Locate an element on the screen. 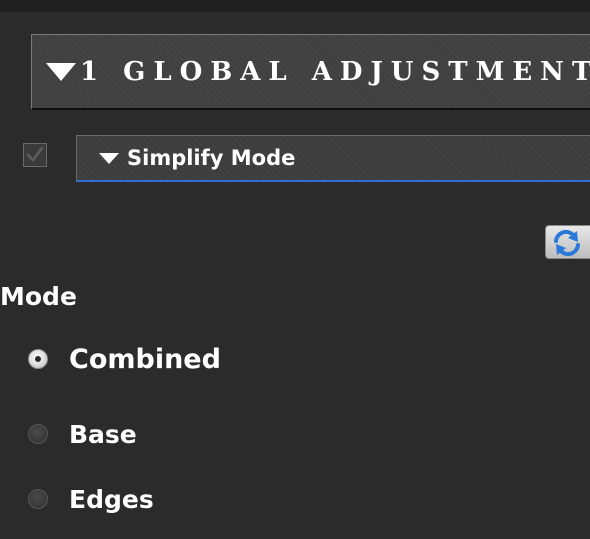 This screenshot has height=539, width=590. section-header-global-adjustment: 1 GLOBAL ADJUSTMENT is located at coordinates (310, 72).